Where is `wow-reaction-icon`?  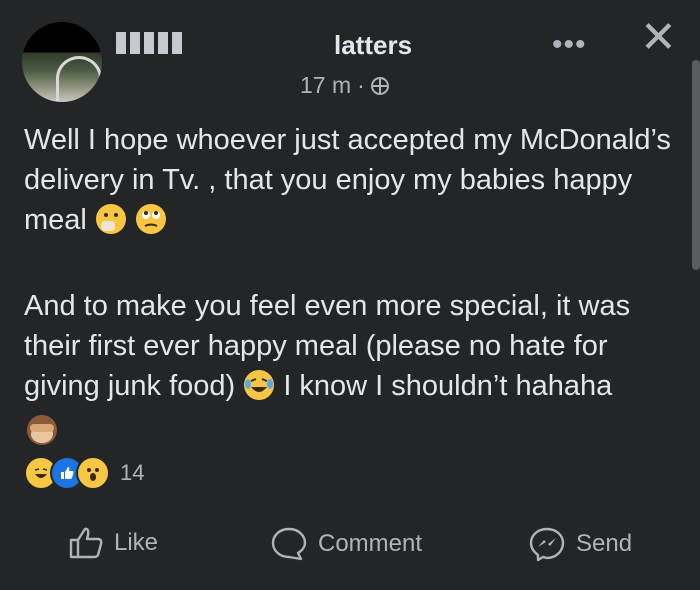 wow-reaction-icon is located at coordinates (93, 473).